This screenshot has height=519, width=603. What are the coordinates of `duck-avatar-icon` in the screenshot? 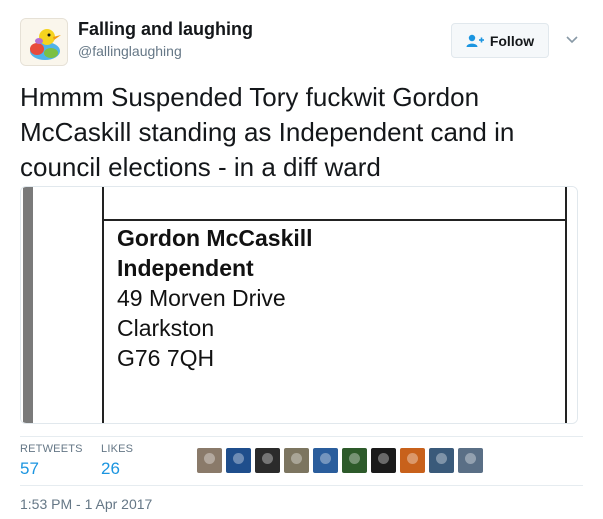 It's located at (44, 42).